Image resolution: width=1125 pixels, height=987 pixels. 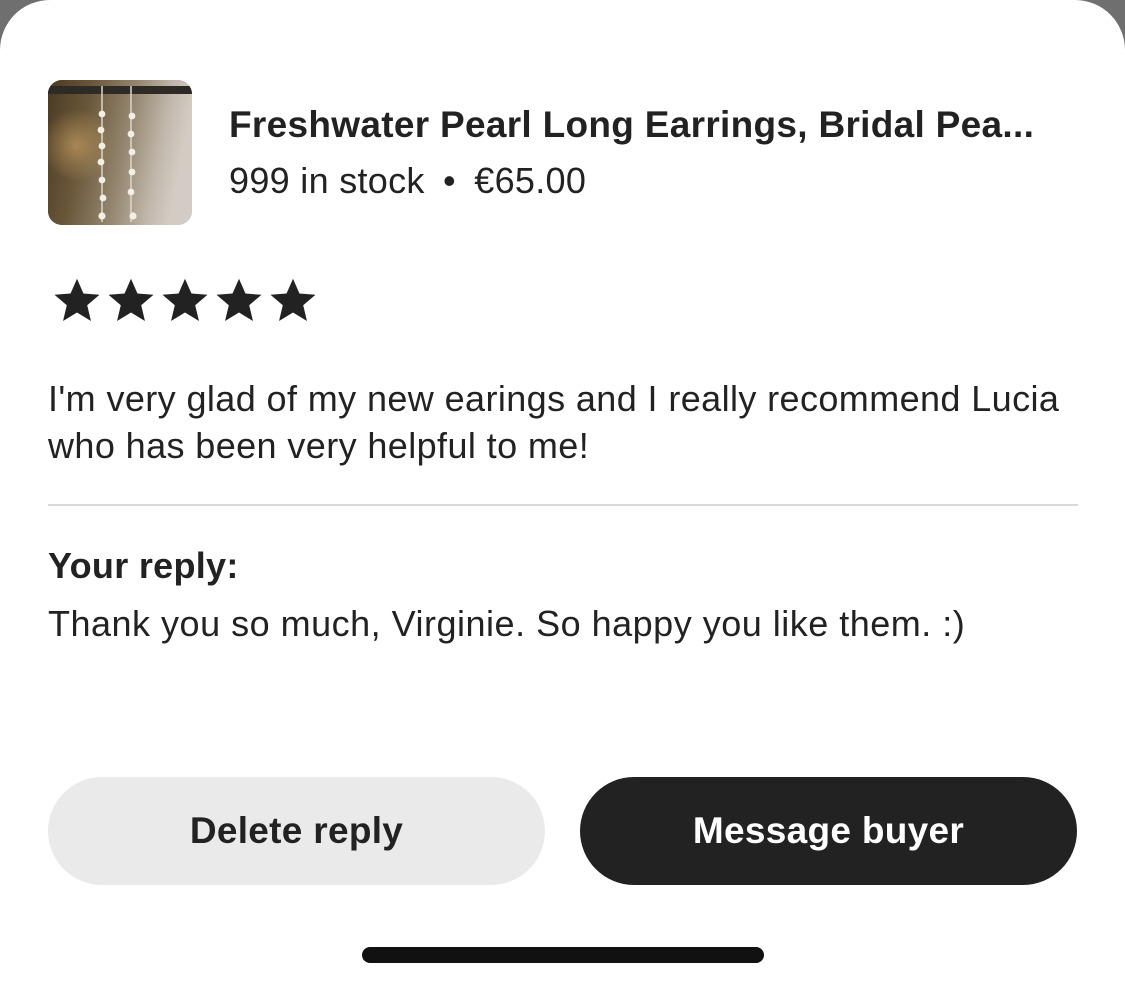 I want to click on product-meta: 999 in stock • €65.00, so click(x=654, y=181).